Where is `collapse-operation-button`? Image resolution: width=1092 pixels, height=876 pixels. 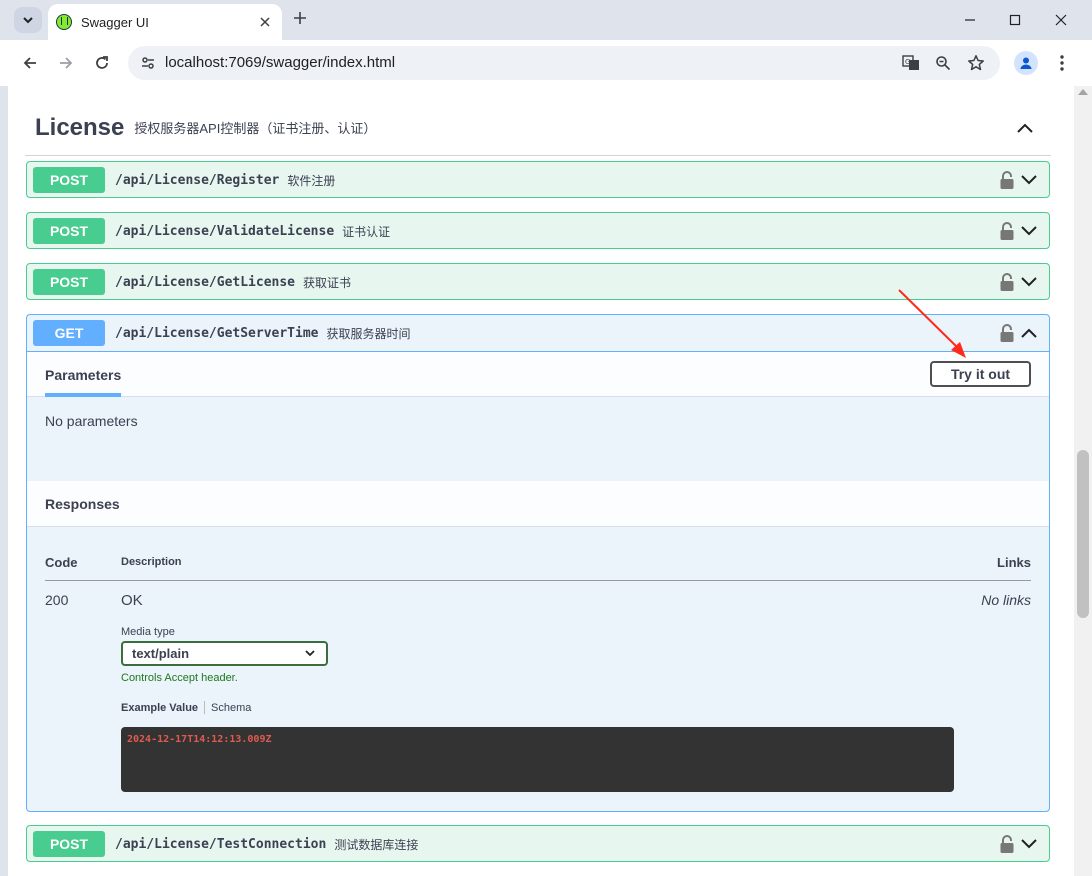
collapse-operation-button is located at coordinates (1029, 333).